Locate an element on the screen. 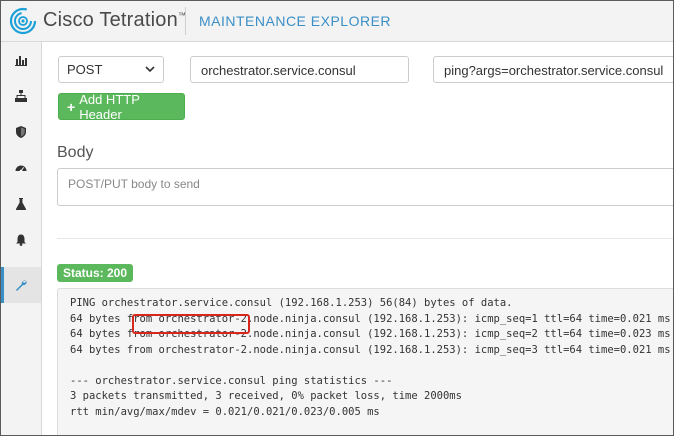  sidebar-item-experiments is located at coordinates (21, 204).